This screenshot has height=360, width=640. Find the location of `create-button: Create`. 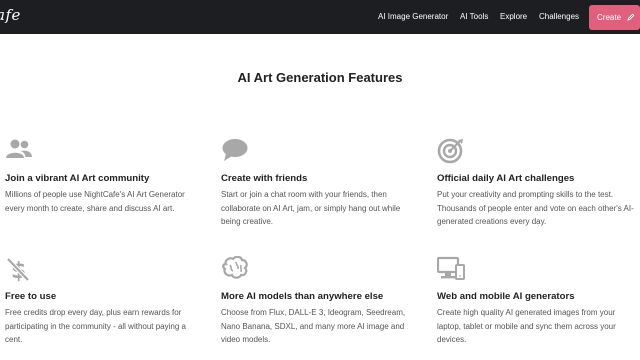

create-button: Create is located at coordinates (614, 17).